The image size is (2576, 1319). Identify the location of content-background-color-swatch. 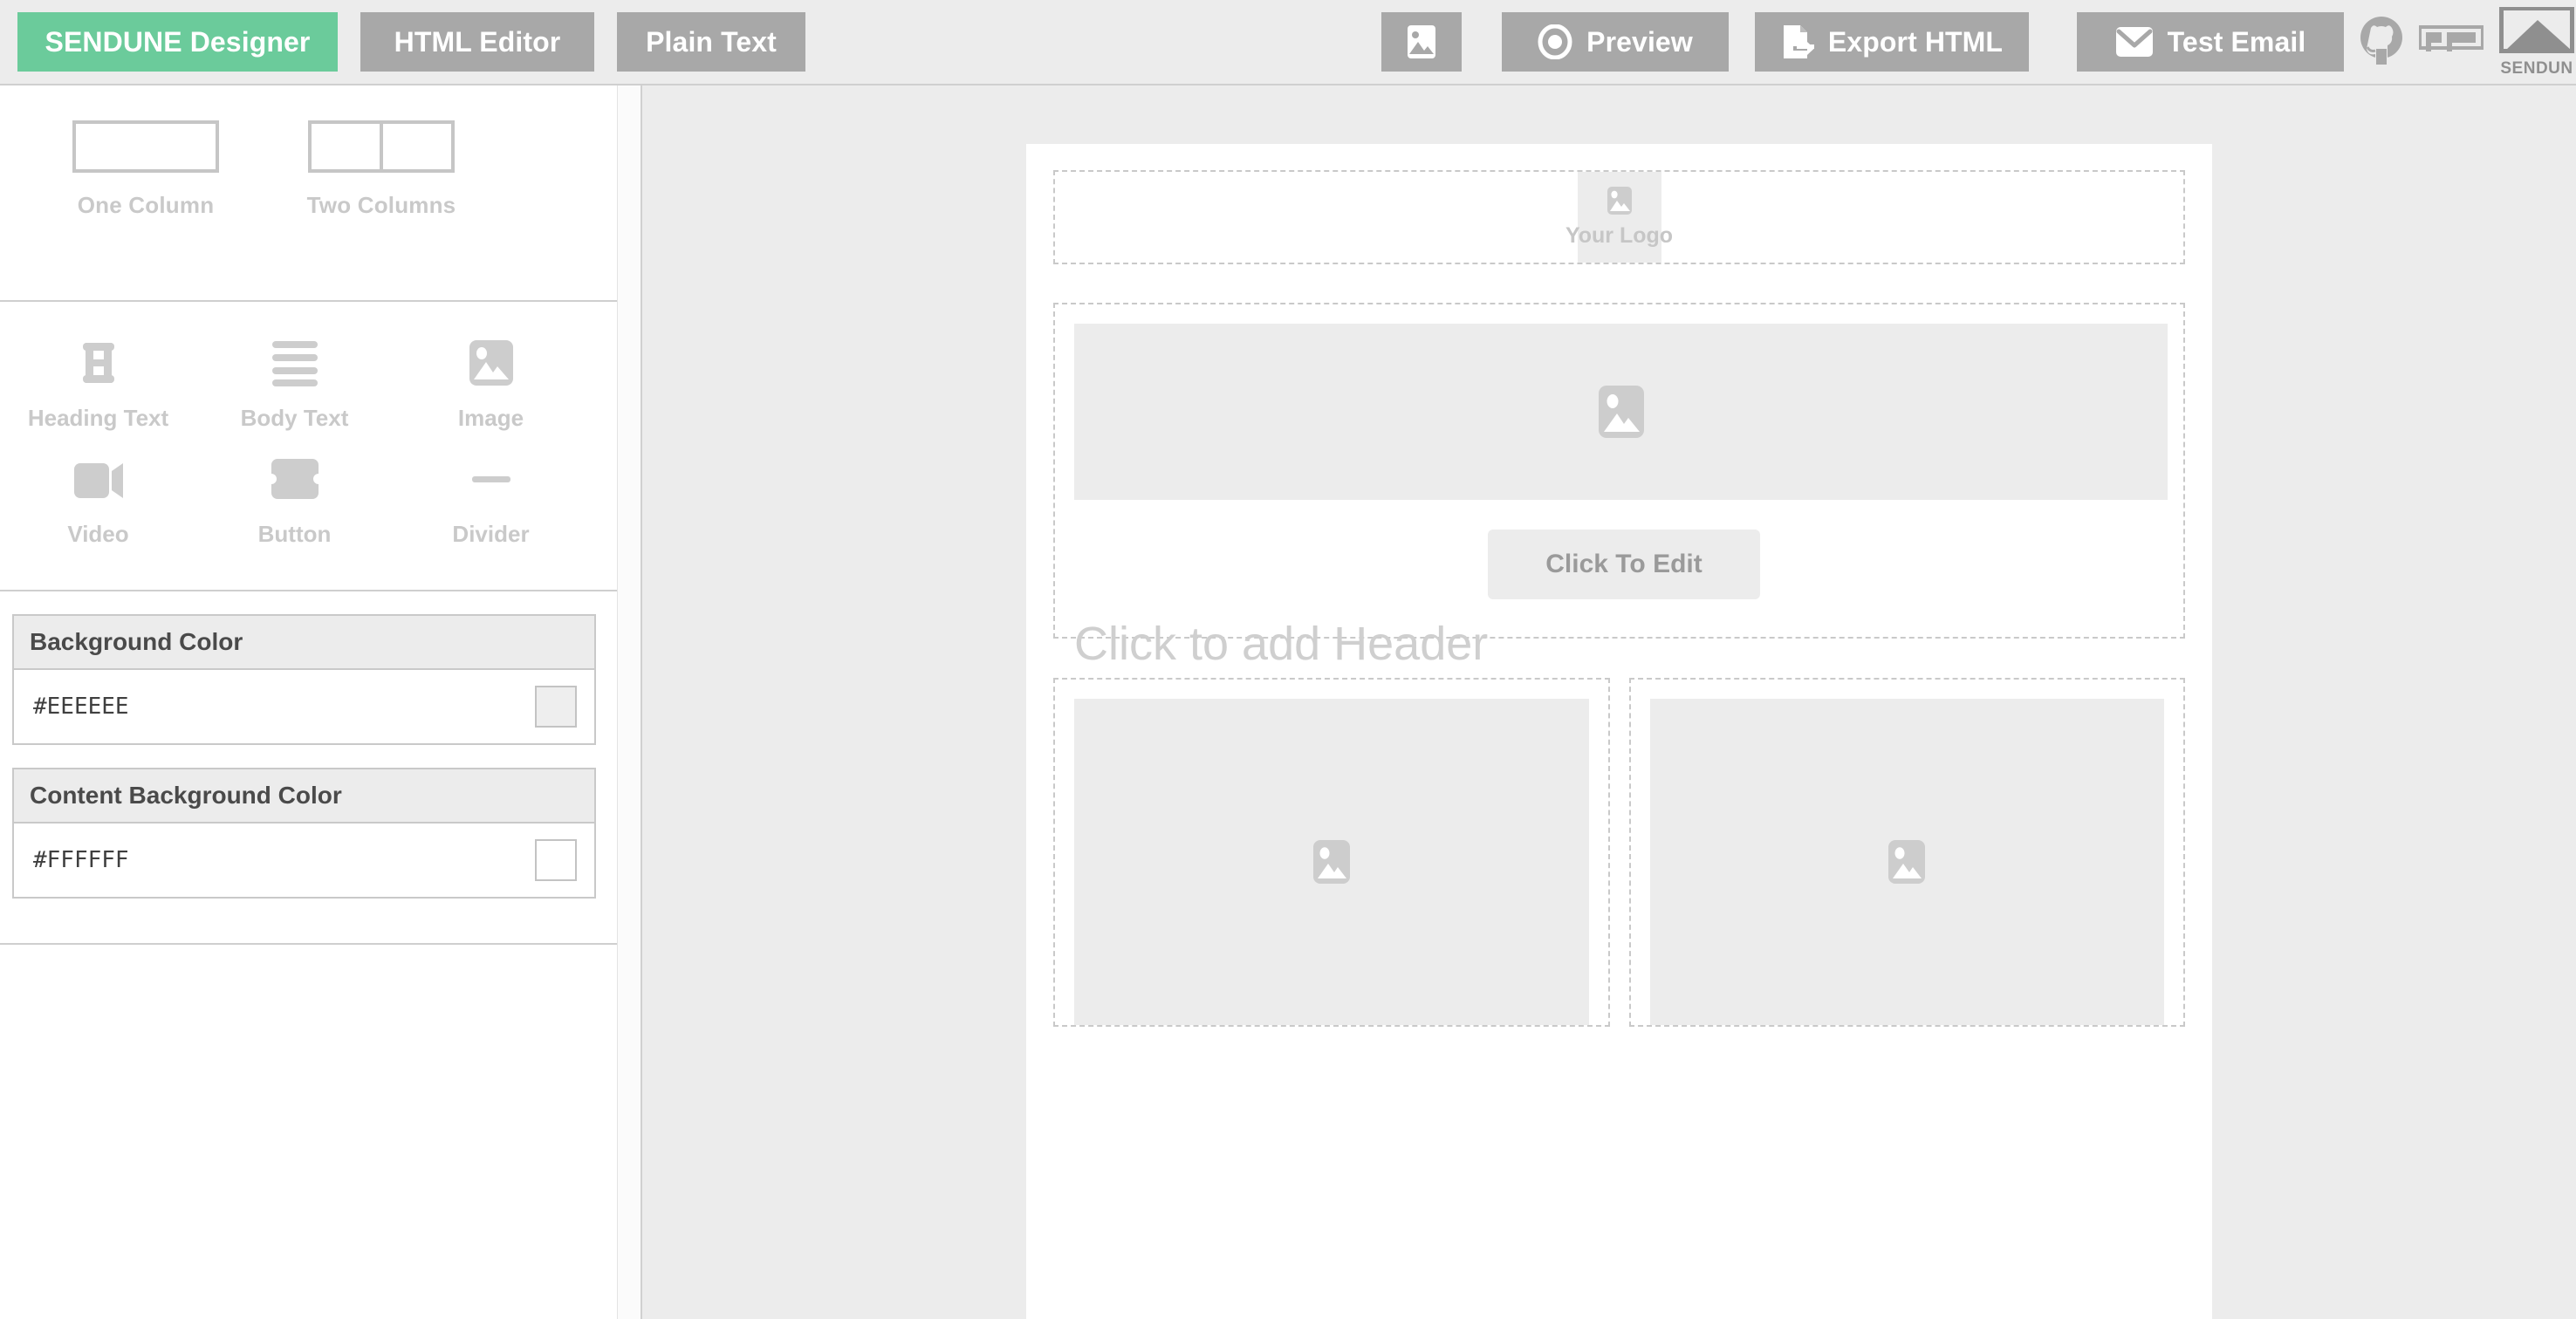
(556, 860).